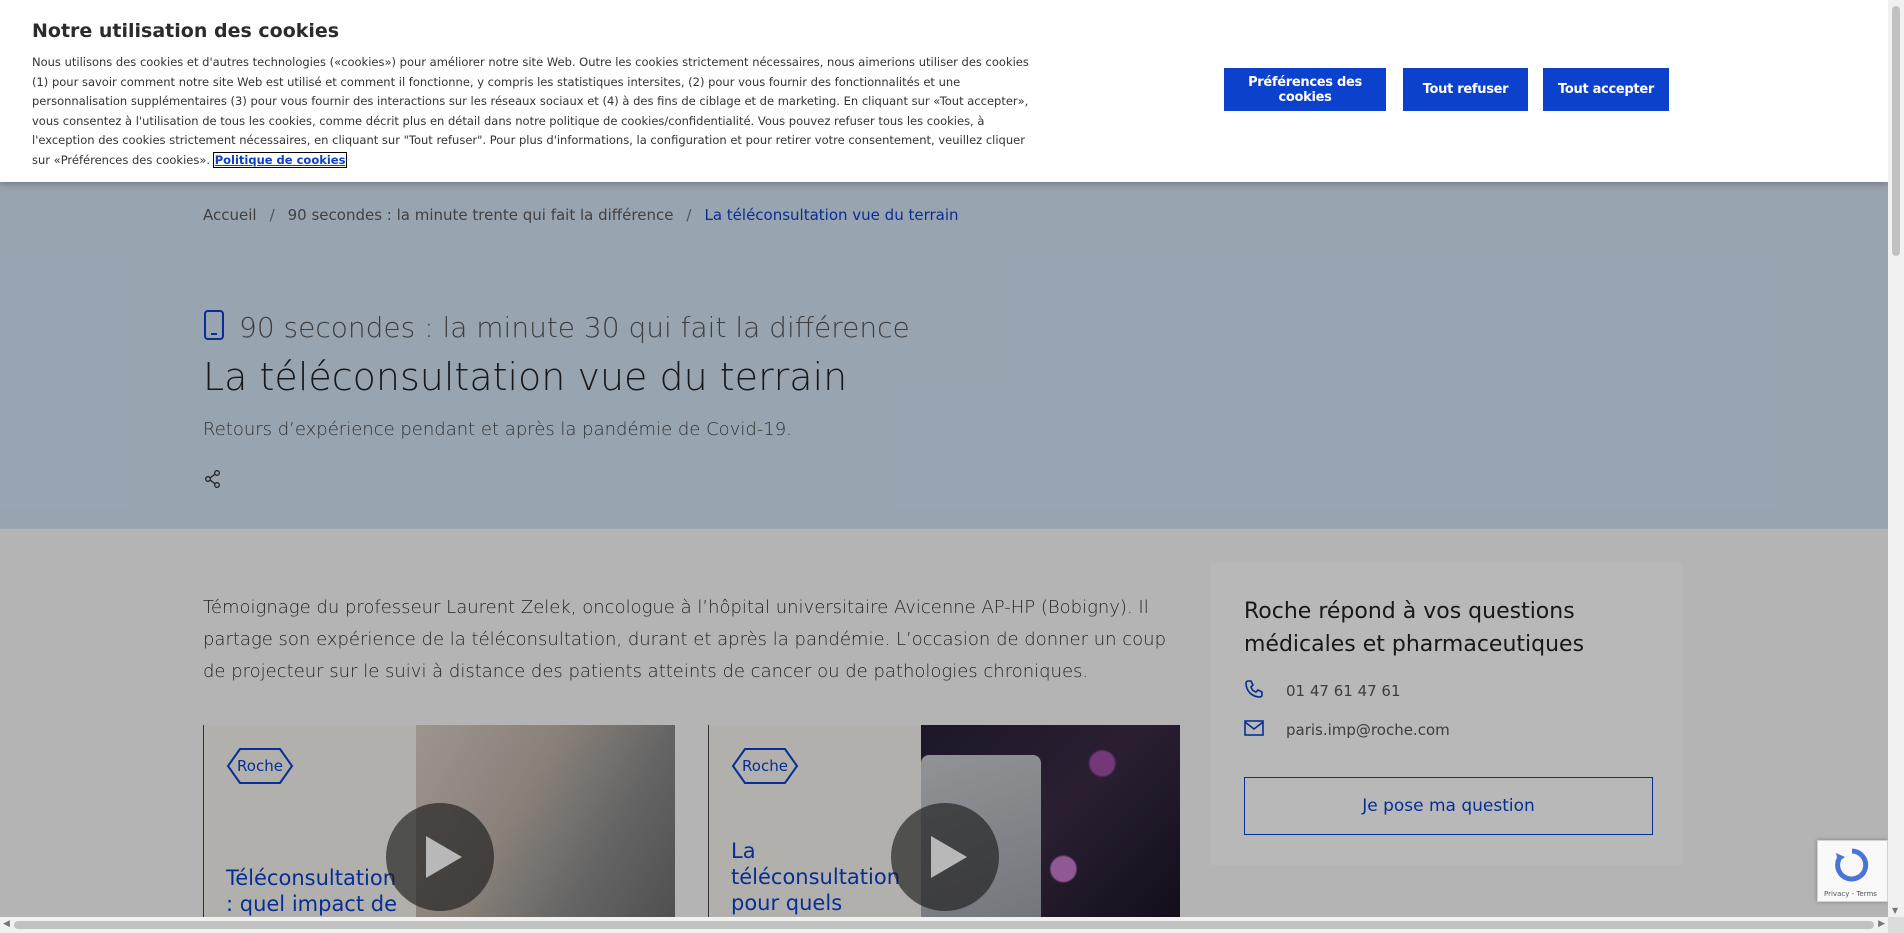  What do you see at coordinates (1850, 894) in the screenshot?
I see `recaptcha-links: Privacy - Terms` at bounding box center [1850, 894].